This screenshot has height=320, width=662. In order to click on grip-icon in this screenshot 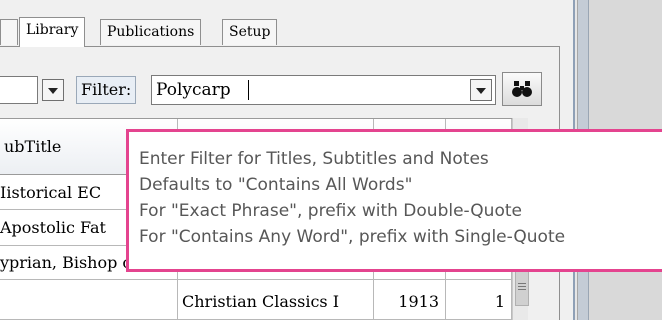, I will do `click(522, 283)`.